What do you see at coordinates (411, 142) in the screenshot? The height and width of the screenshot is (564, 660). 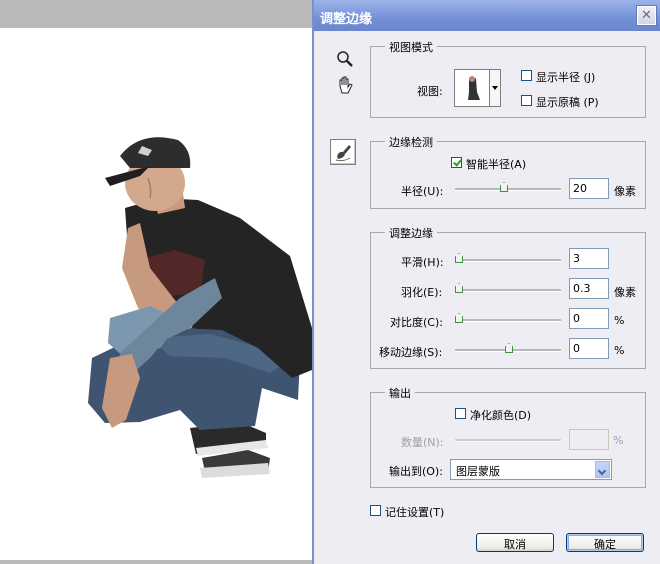 I see `edge-detection-title: 边缘检测` at bounding box center [411, 142].